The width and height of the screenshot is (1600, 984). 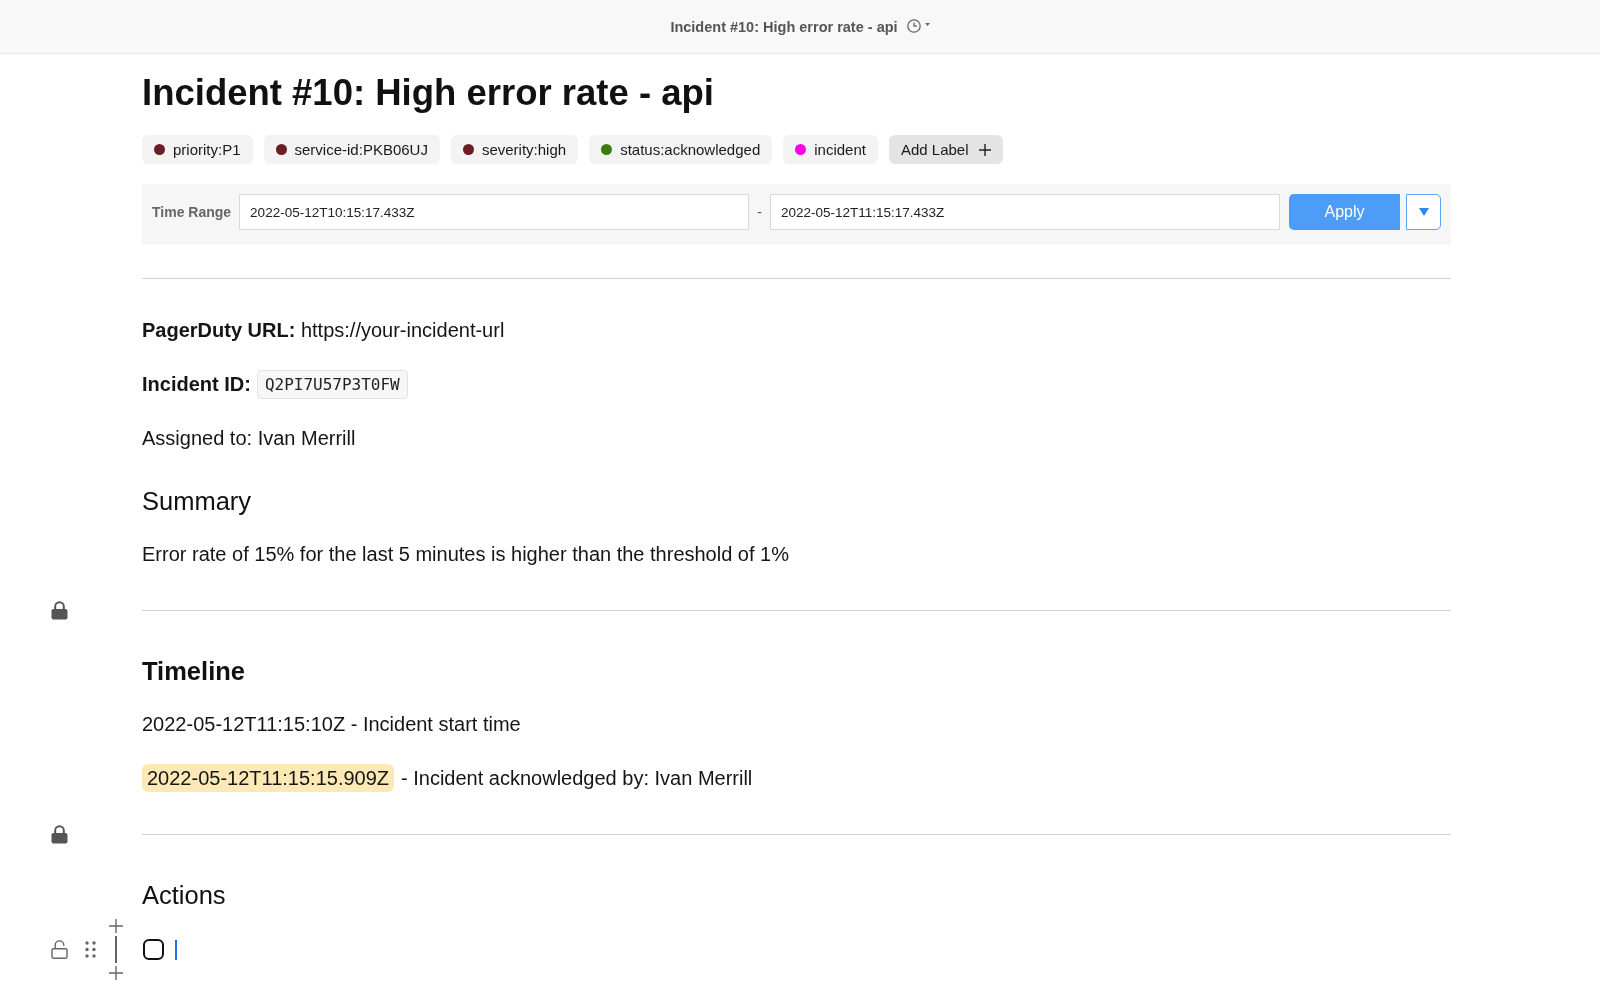 What do you see at coordinates (494, 212) in the screenshot?
I see `start-time-field: 2022-05-12T10:15:17.433Z` at bounding box center [494, 212].